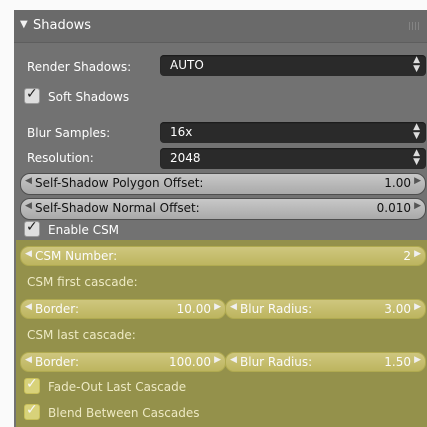 The width and height of the screenshot is (427, 427). What do you see at coordinates (220, 26) in the screenshot?
I see `panel-header: ▼ Shadows` at bounding box center [220, 26].